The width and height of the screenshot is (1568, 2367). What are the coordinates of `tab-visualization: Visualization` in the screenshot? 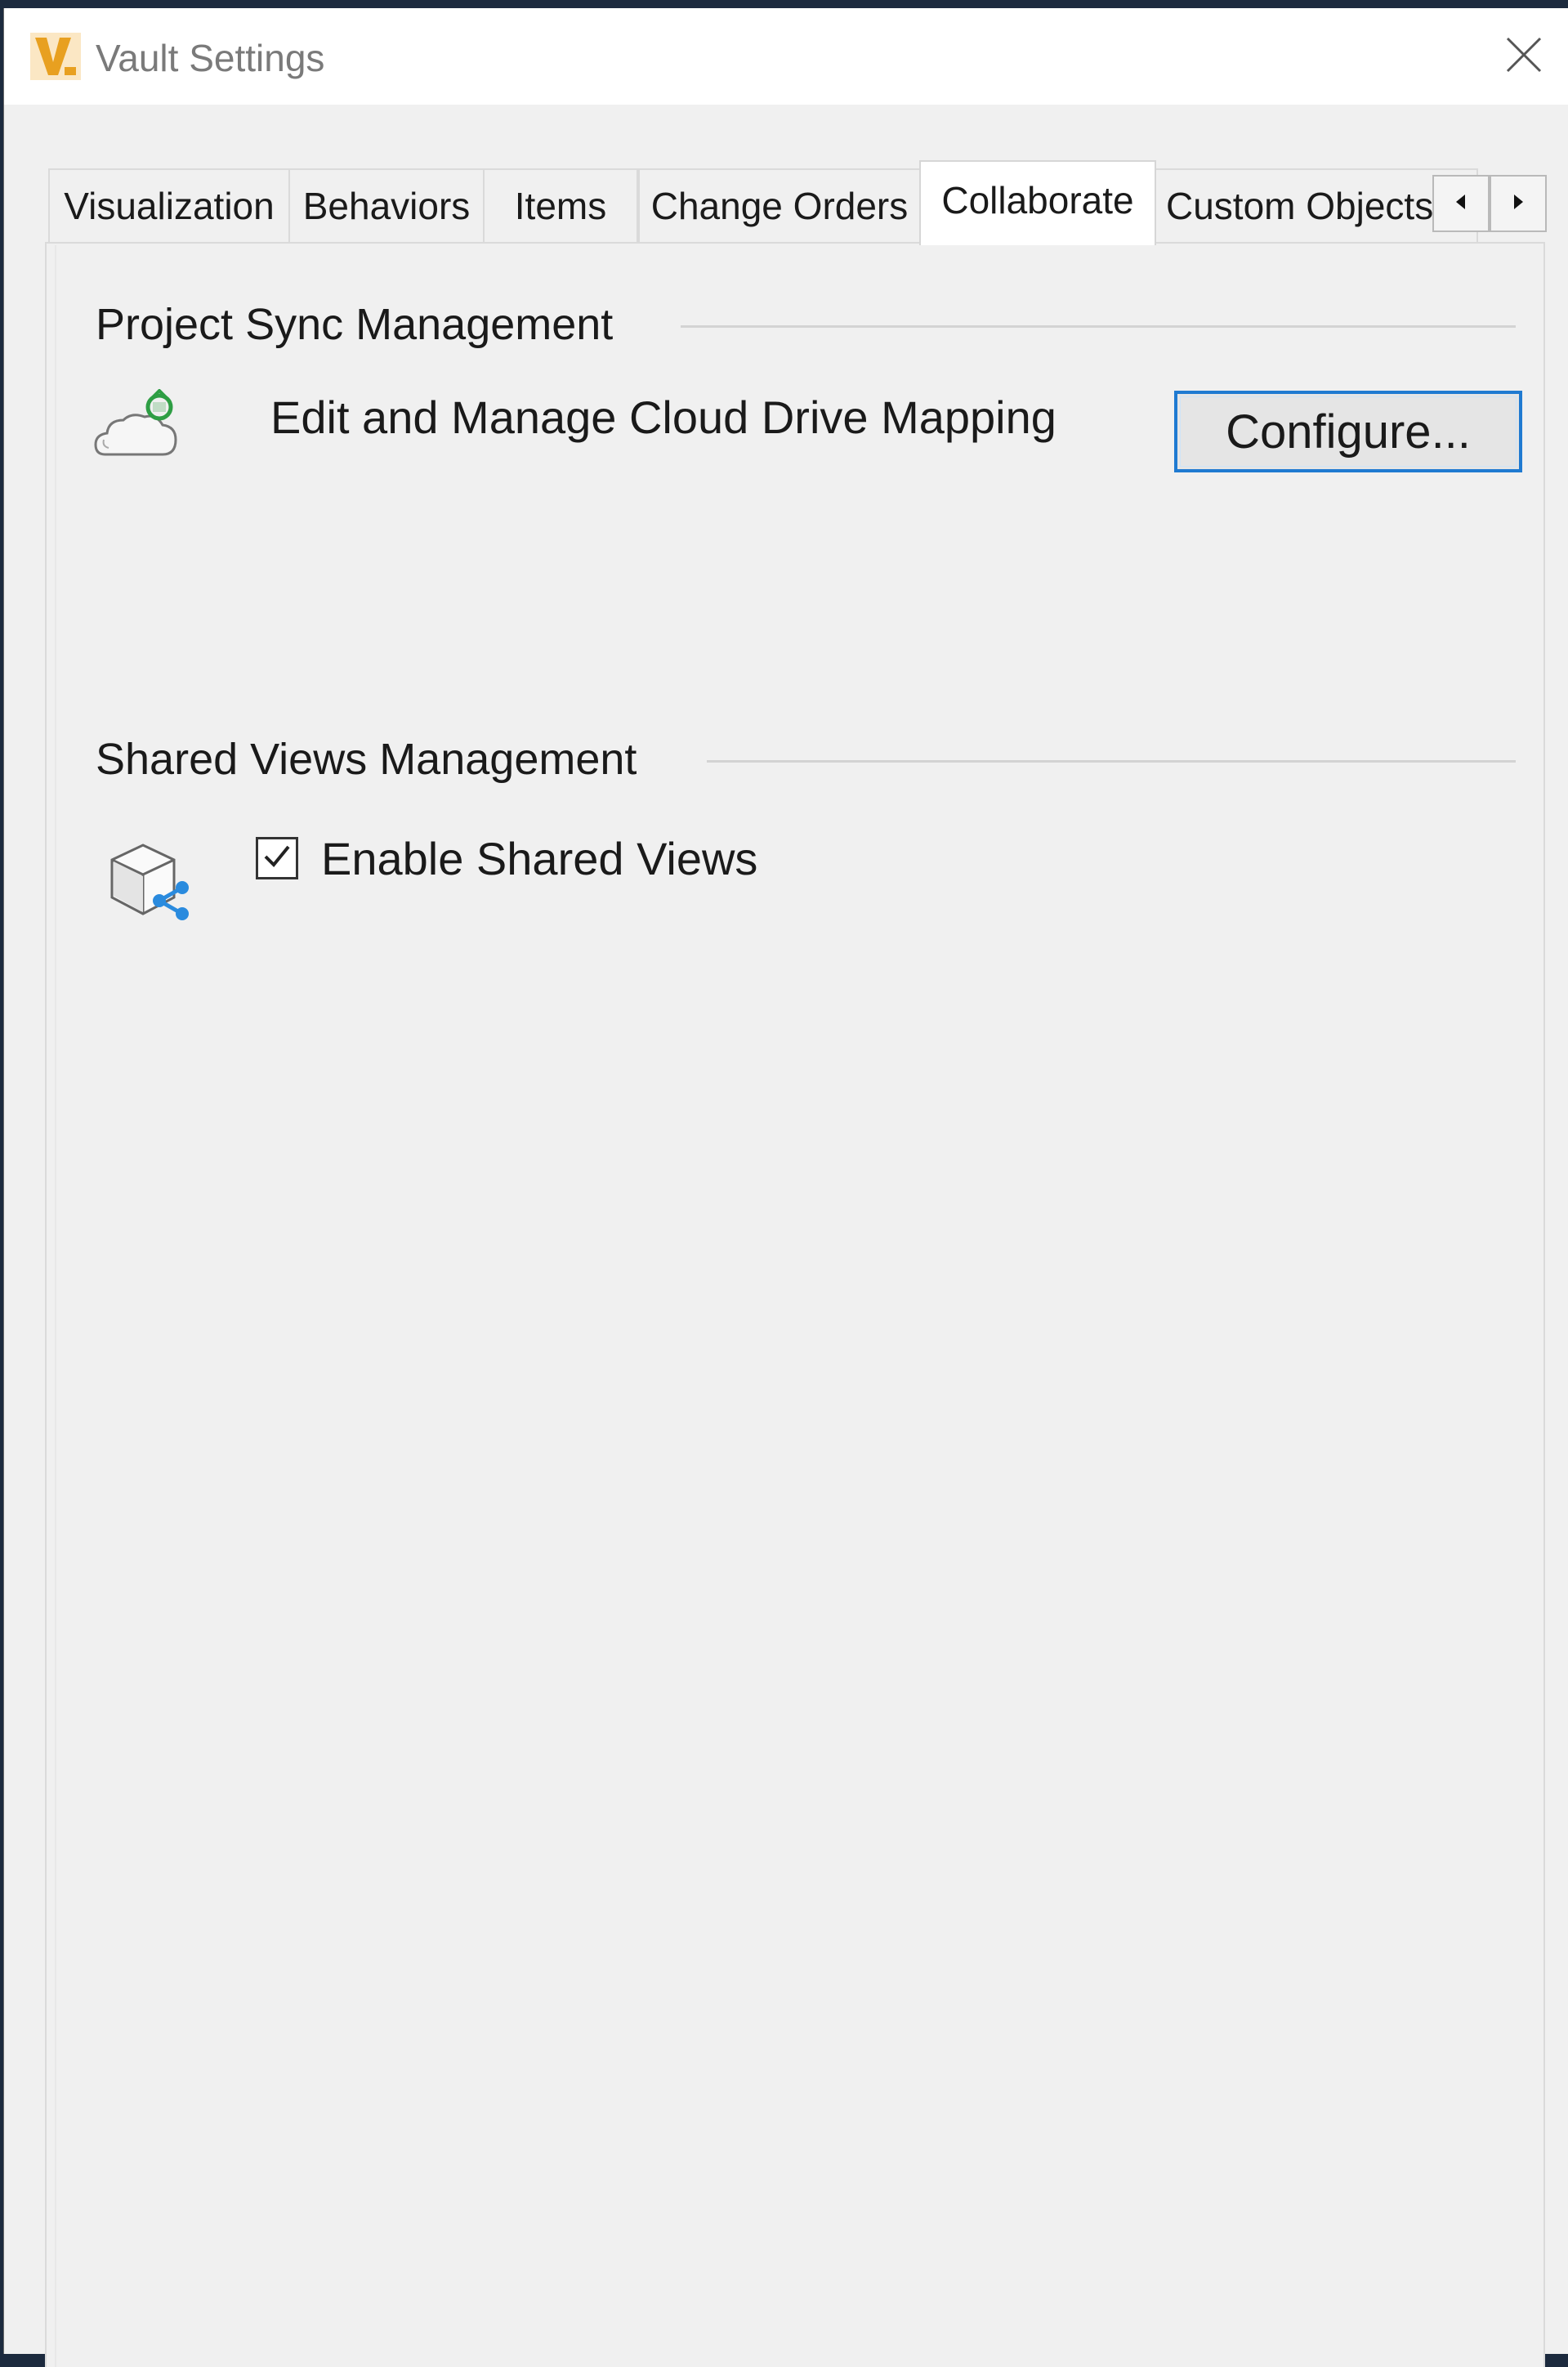 It's located at (169, 205).